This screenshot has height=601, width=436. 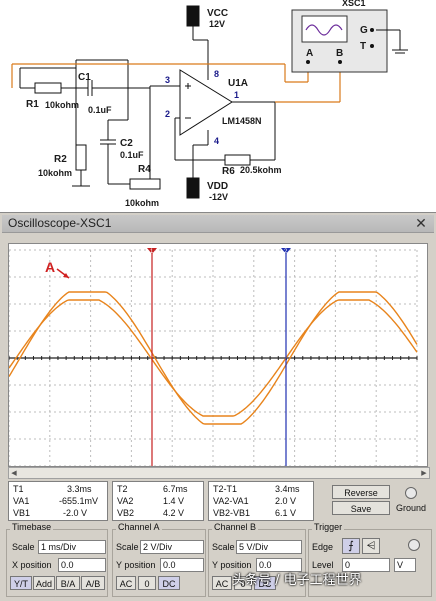 I want to click on ground-terminal-icon, so click(x=411, y=493).